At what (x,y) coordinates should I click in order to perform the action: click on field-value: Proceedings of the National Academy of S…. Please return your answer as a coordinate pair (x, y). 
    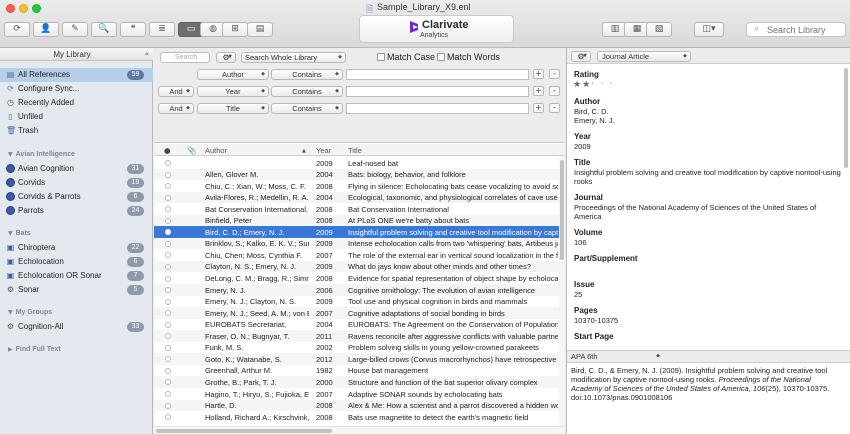
    Looking at the image, I should click on (708, 212).